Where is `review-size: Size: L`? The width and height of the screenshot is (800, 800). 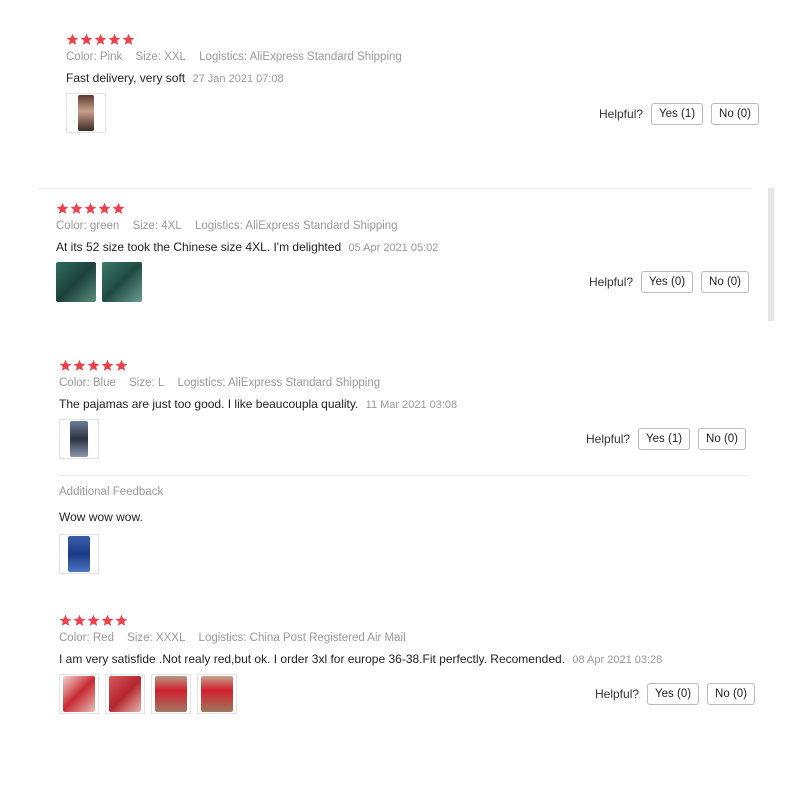
review-size: Size: L is located at coordinates (147, 383).